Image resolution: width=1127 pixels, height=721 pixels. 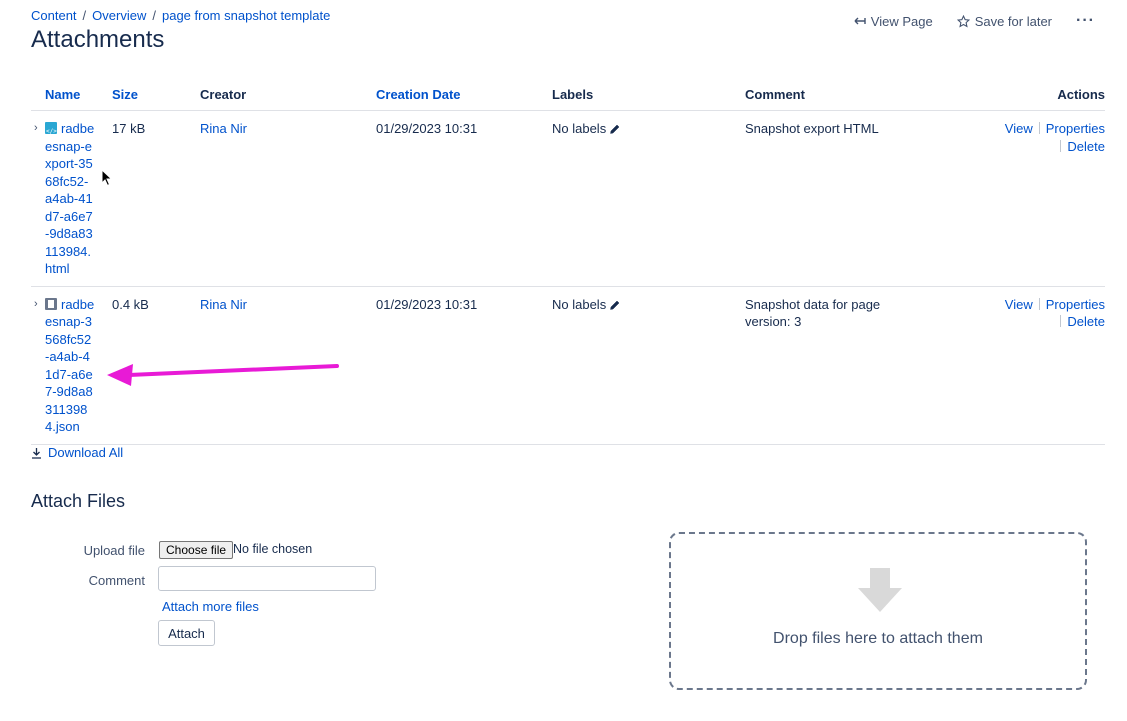 What do you see at coordinates (69, 97) in the screenshot?
I see `column-header-name: Name` at bounding box center [69, 97].